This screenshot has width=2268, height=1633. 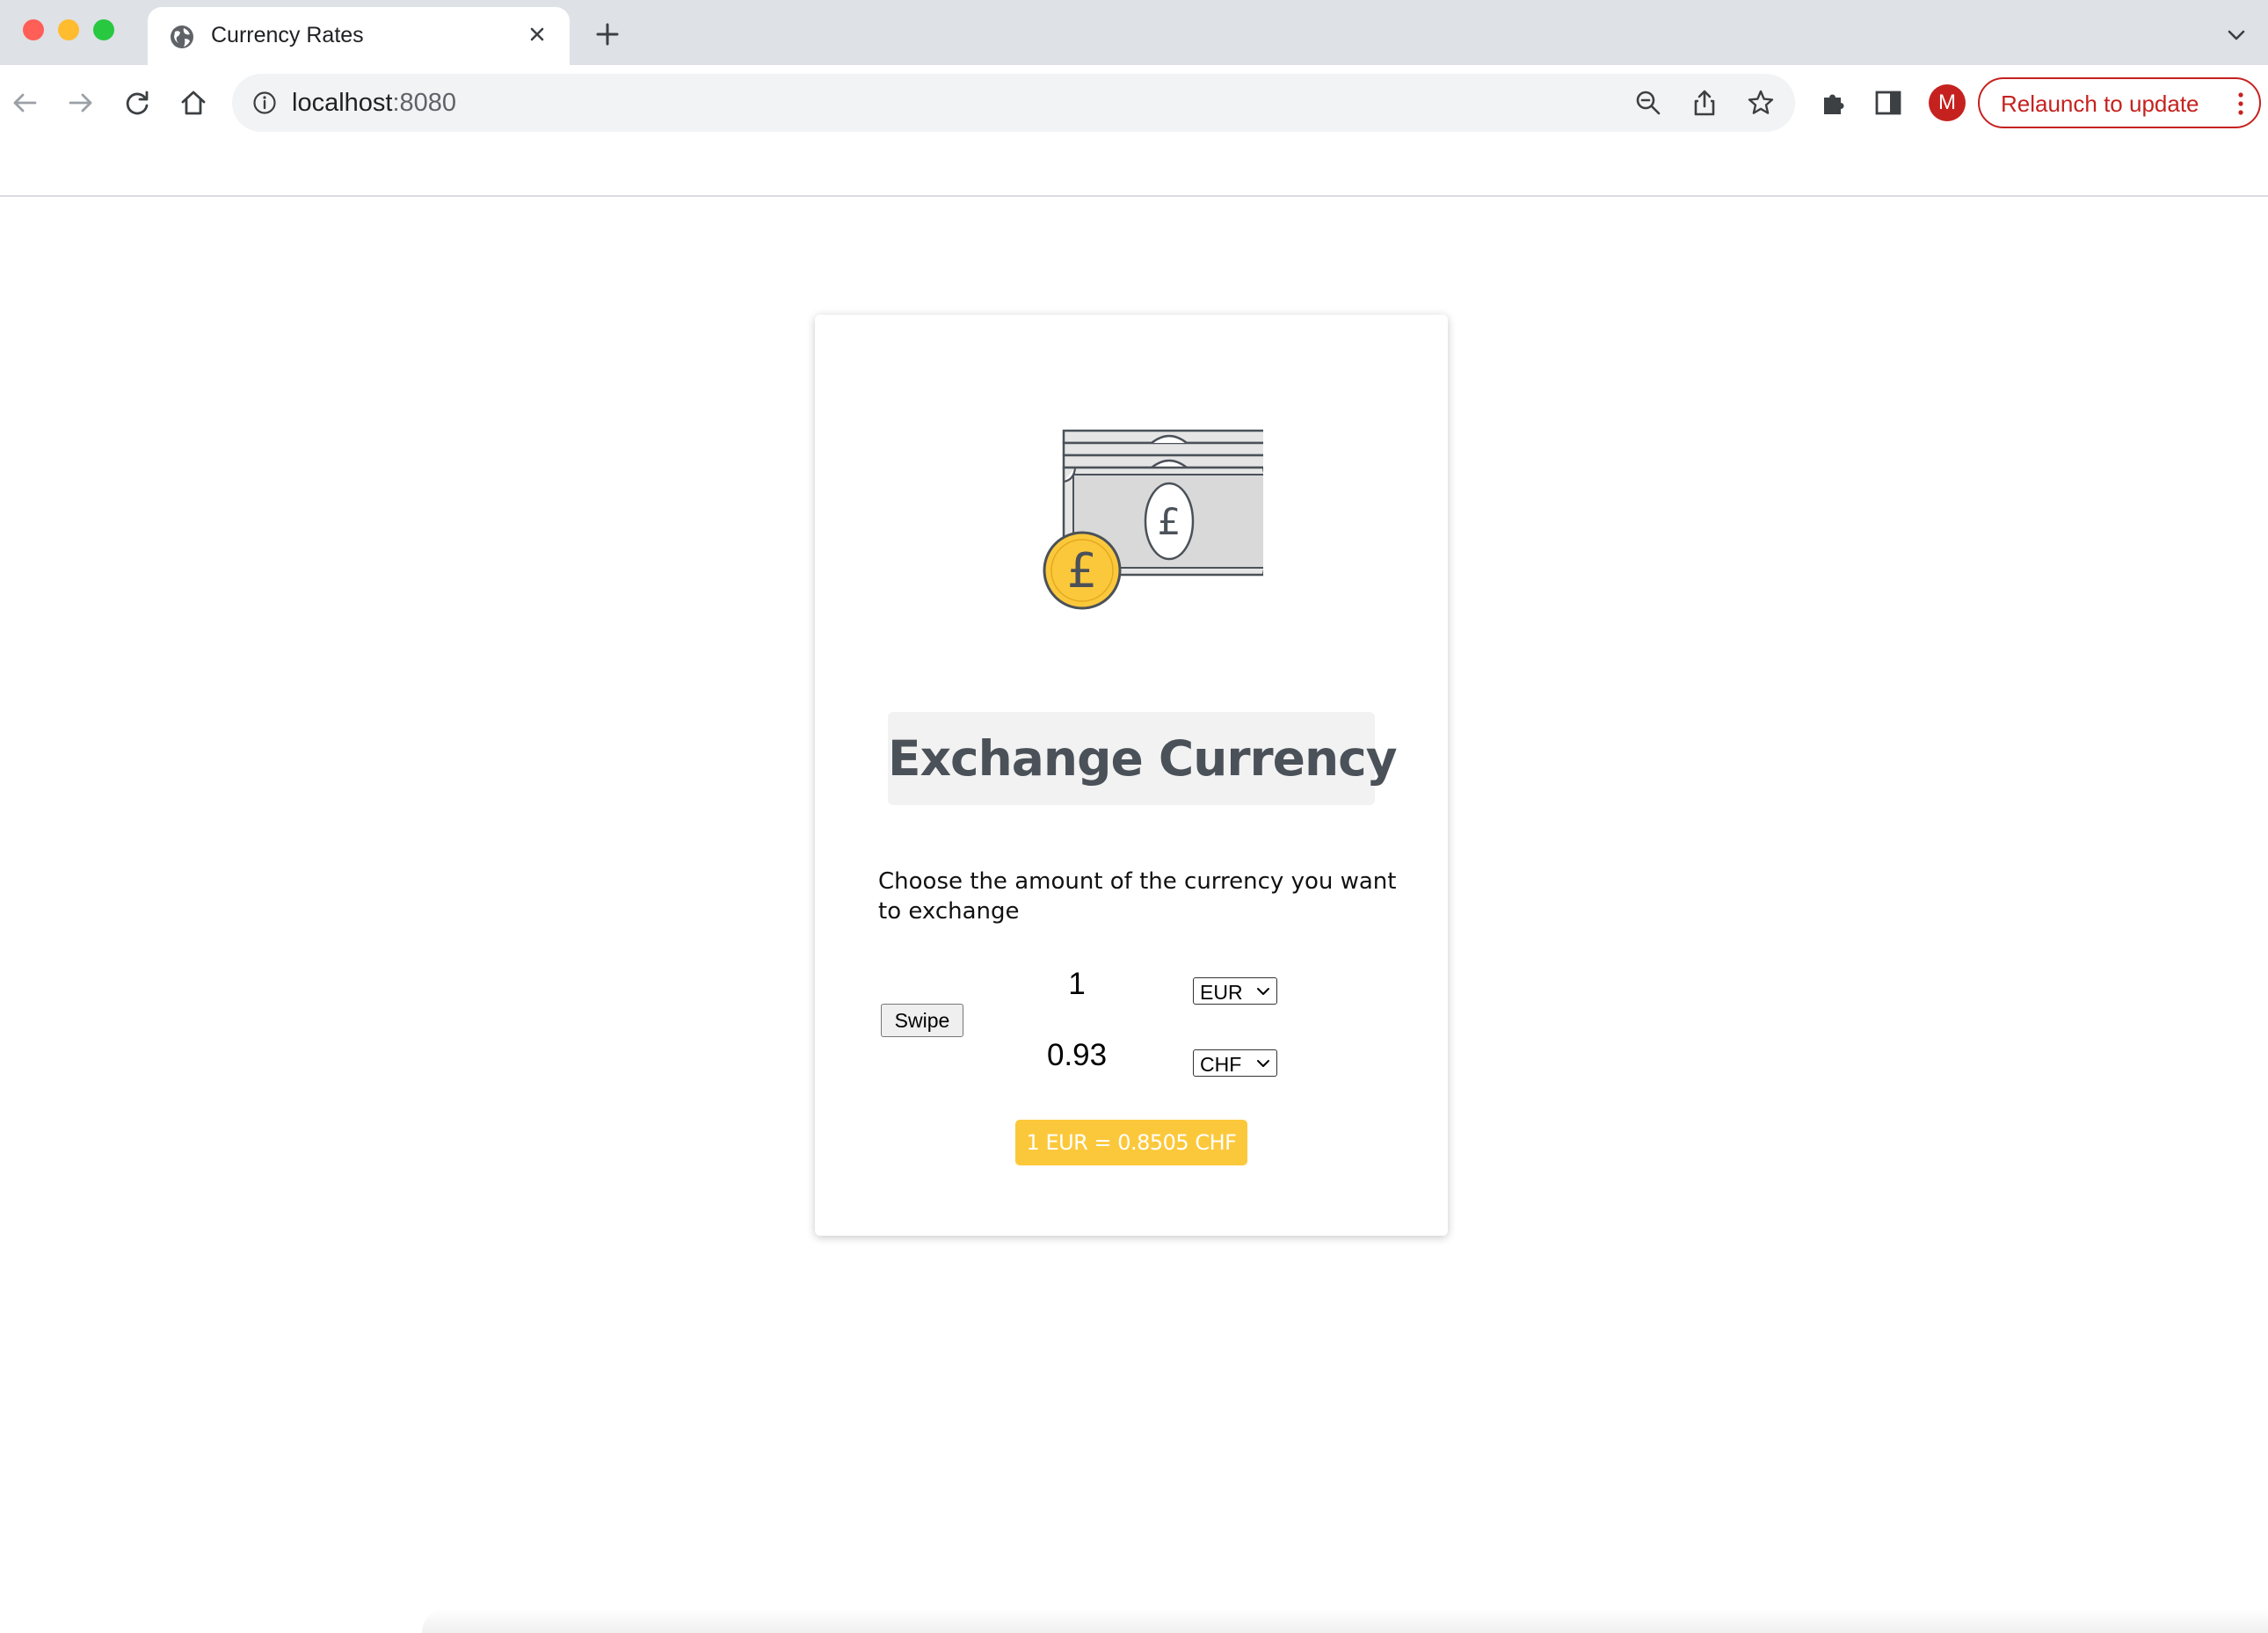 I want to click on pound-banknotes-and-coin-illustration: £ £, so click(x=1153, y=519).